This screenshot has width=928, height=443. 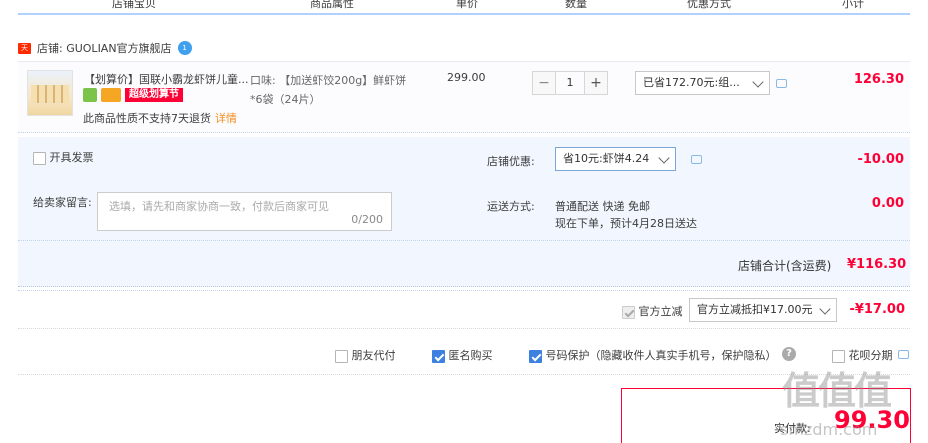 I want to click on table-header: 店铺宝贝 商品属性 单价 数量 优惠方式 小计, so click(x=464, y=7).